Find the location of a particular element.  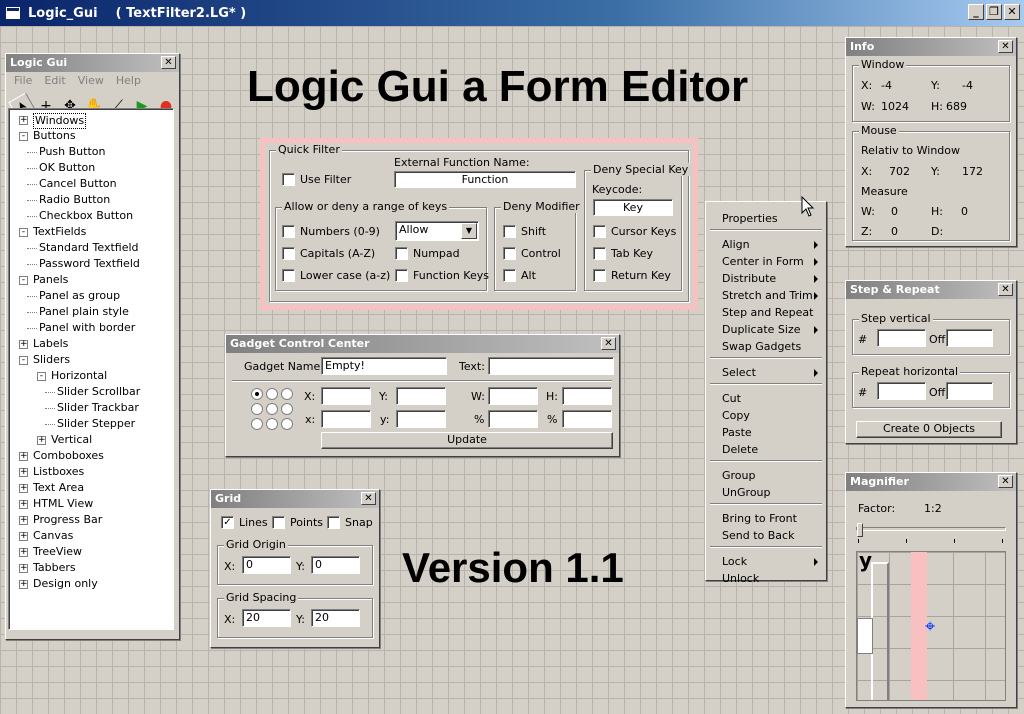

keycode-input: Key is located at coordinates (633, 207).